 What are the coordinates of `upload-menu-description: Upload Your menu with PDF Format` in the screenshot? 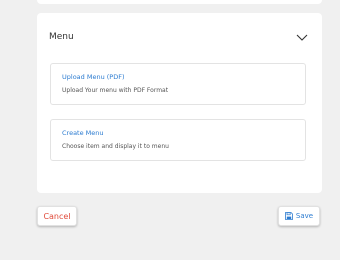 It's located at (115, 90).